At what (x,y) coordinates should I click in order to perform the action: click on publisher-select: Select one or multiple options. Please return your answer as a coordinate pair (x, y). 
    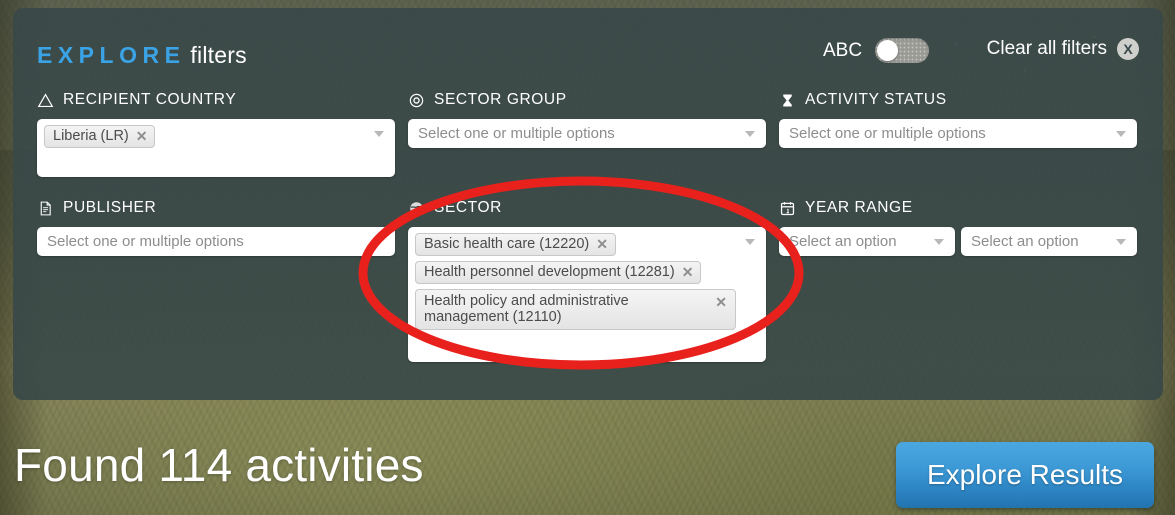
    Looking at the image, I should click on (216, 241).